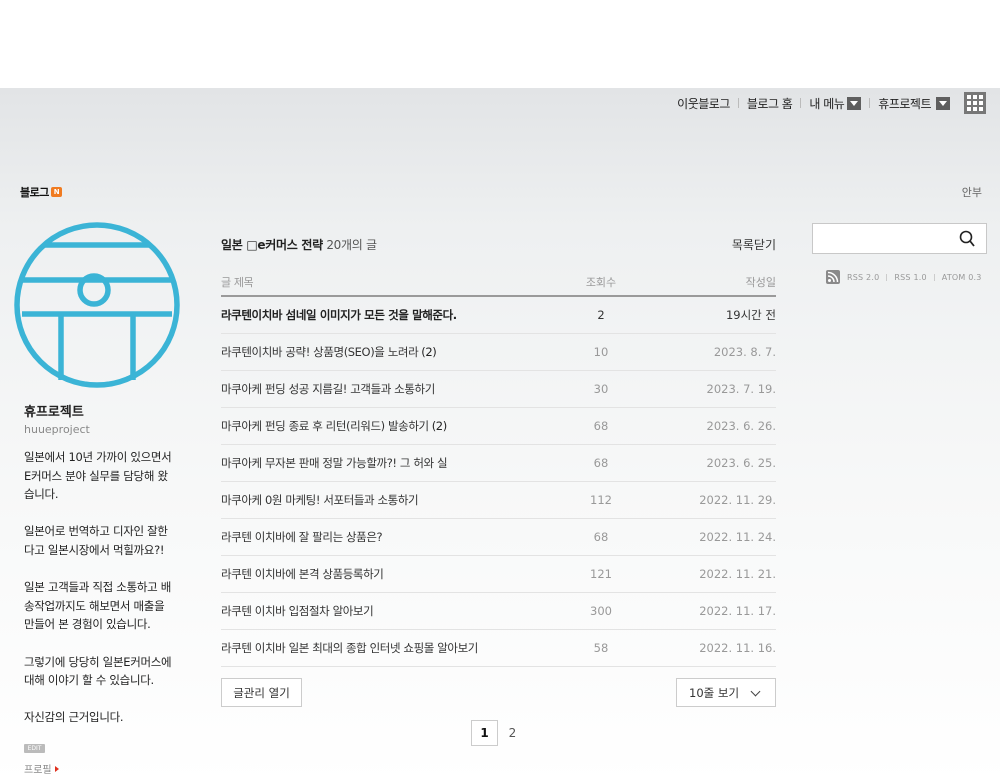 This screenshot has height=784, width=1000. I want to click on post-views: 300, so click(601, 611).